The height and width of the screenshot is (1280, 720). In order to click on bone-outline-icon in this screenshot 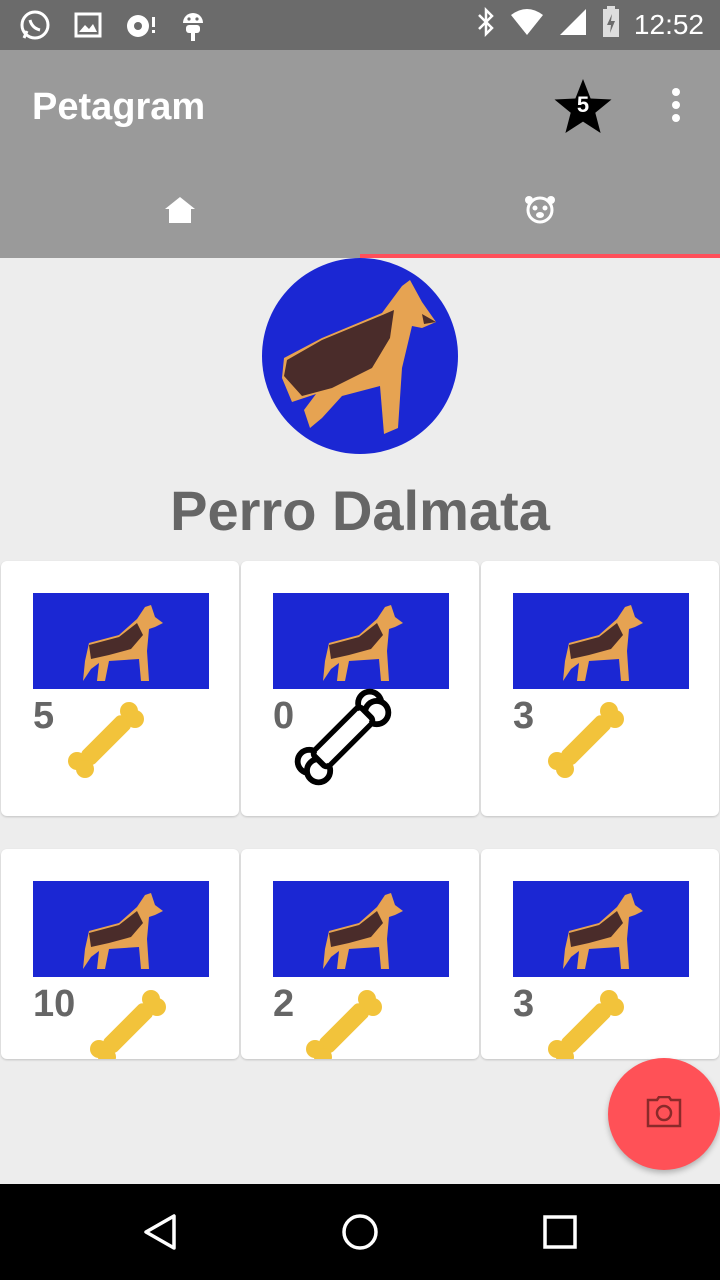, I will do `click(343, 737)`.